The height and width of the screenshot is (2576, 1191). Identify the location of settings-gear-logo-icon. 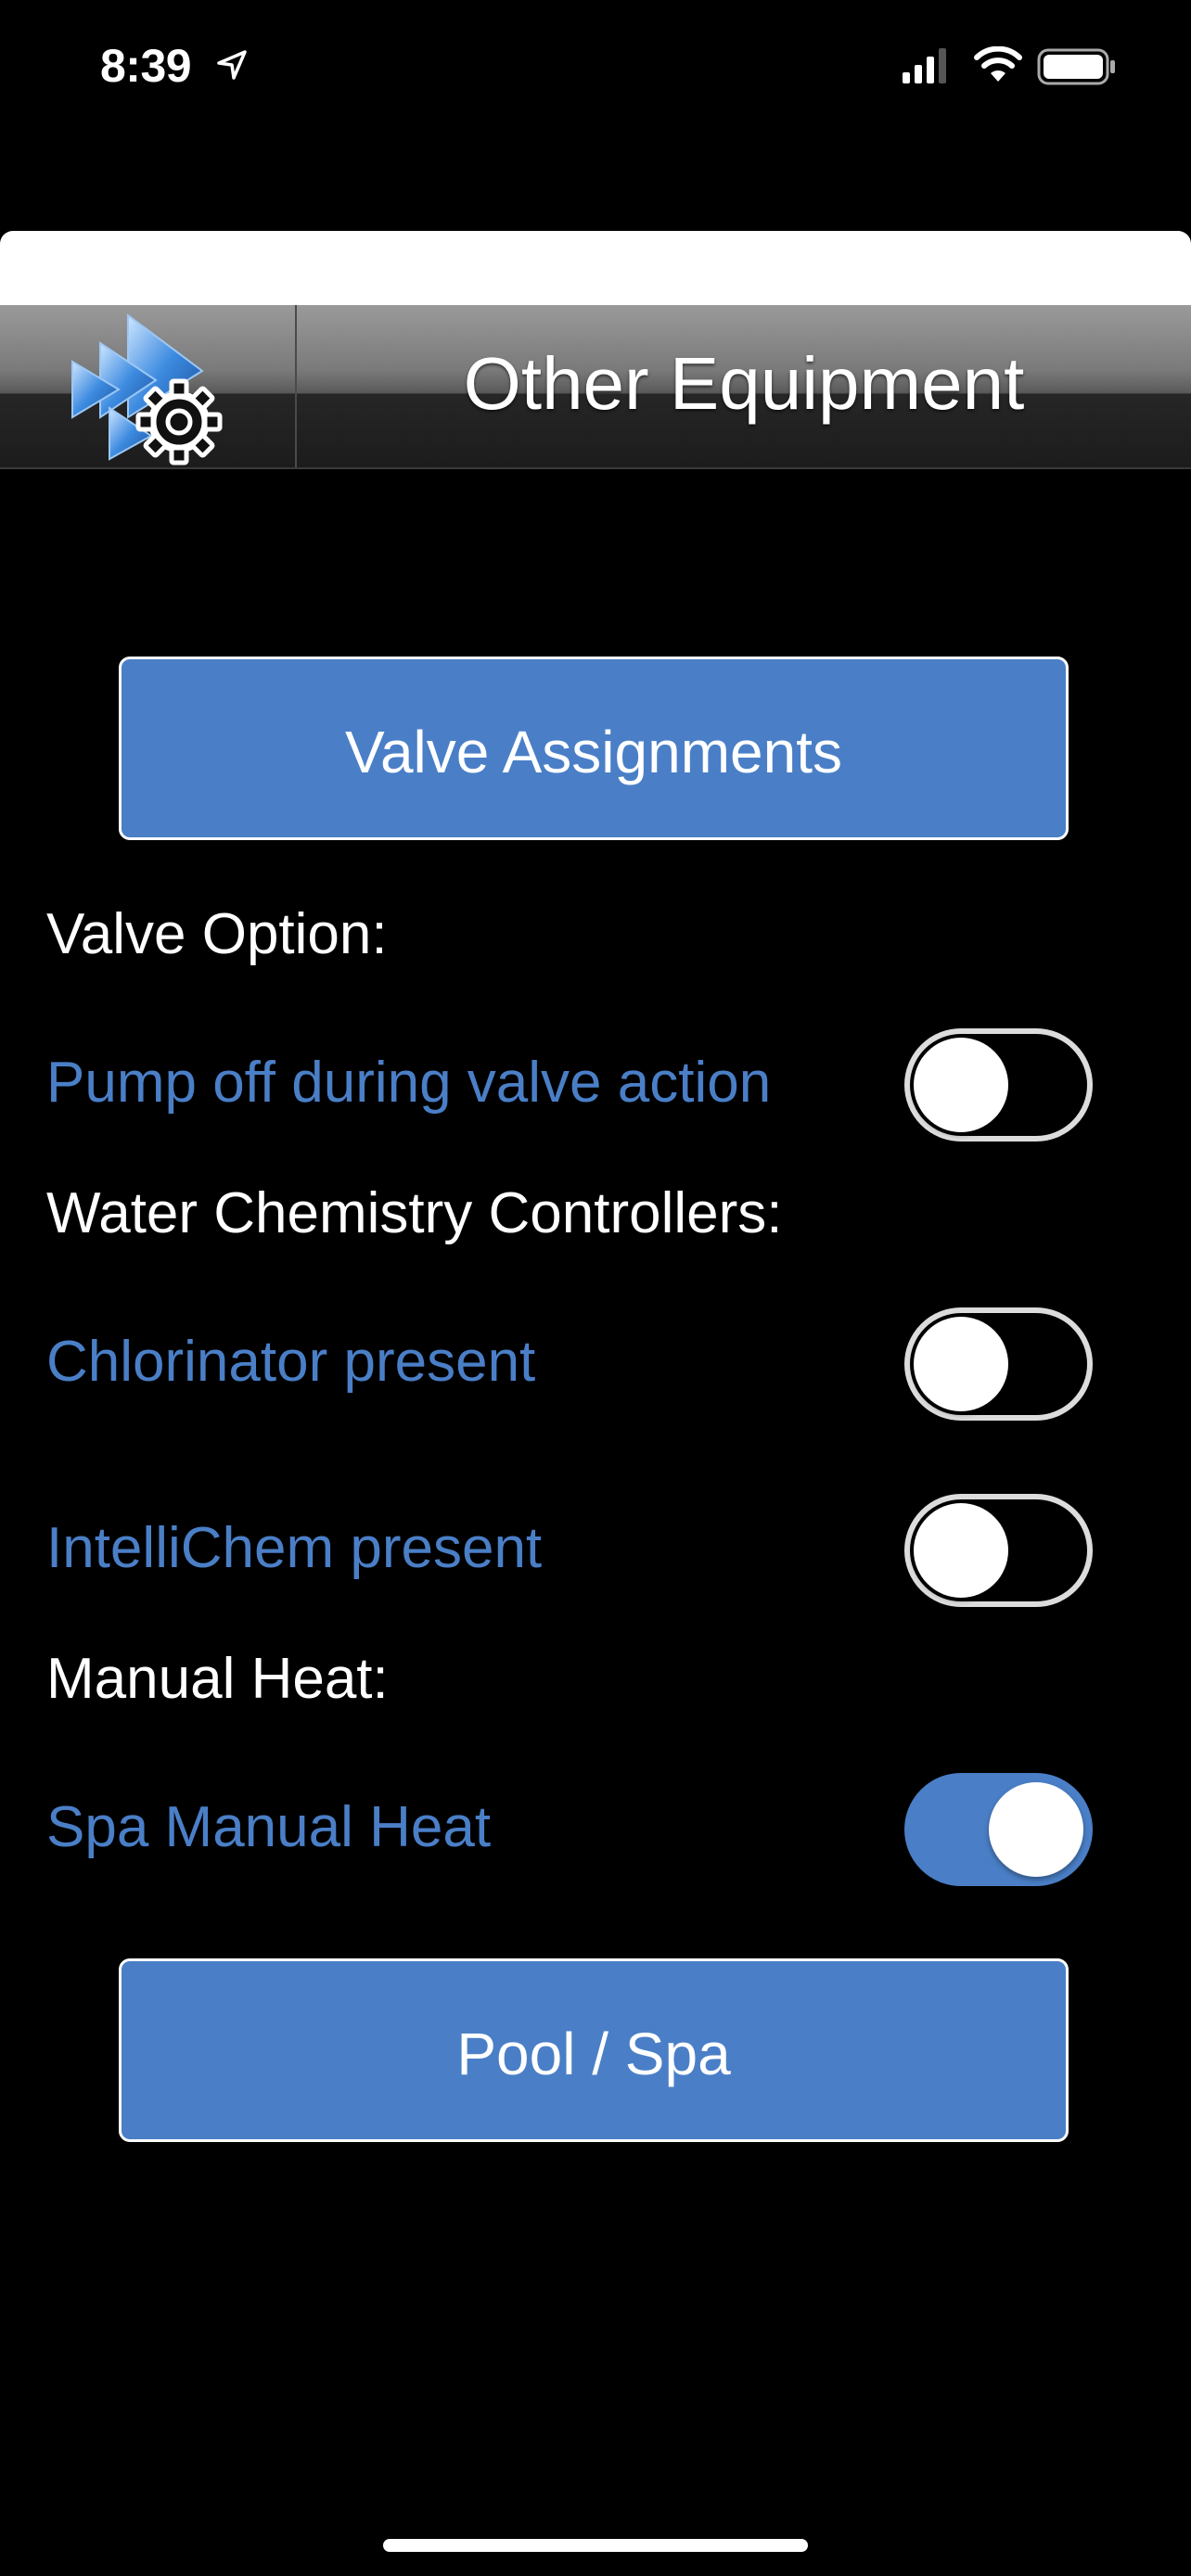
(151, 385).